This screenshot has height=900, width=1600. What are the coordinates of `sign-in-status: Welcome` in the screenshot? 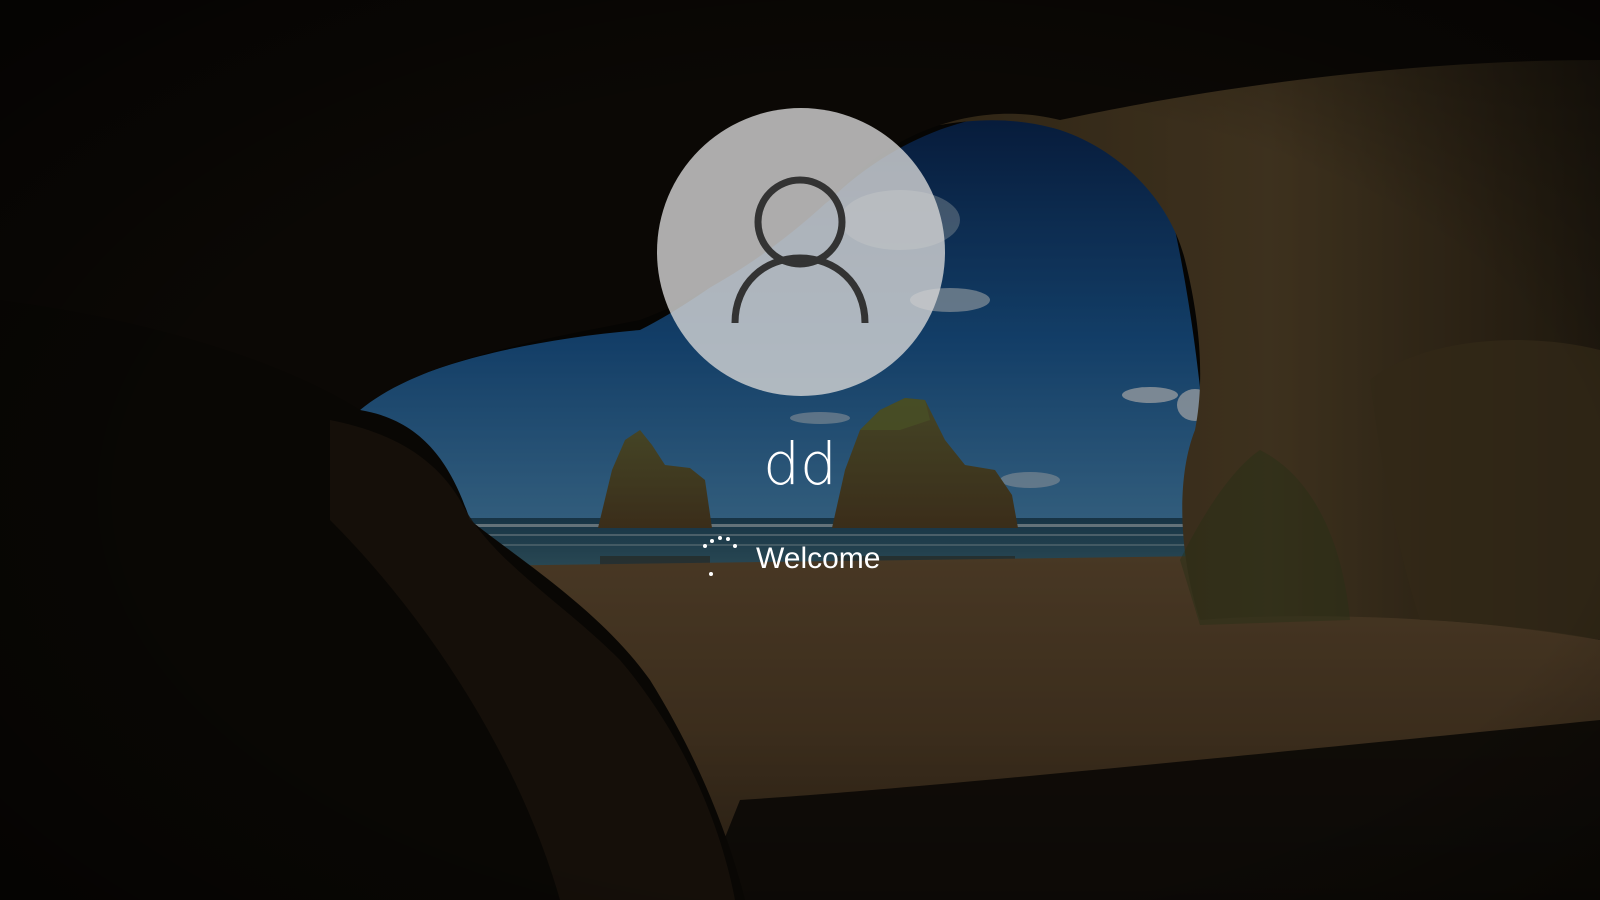 It's located at (790, 559).